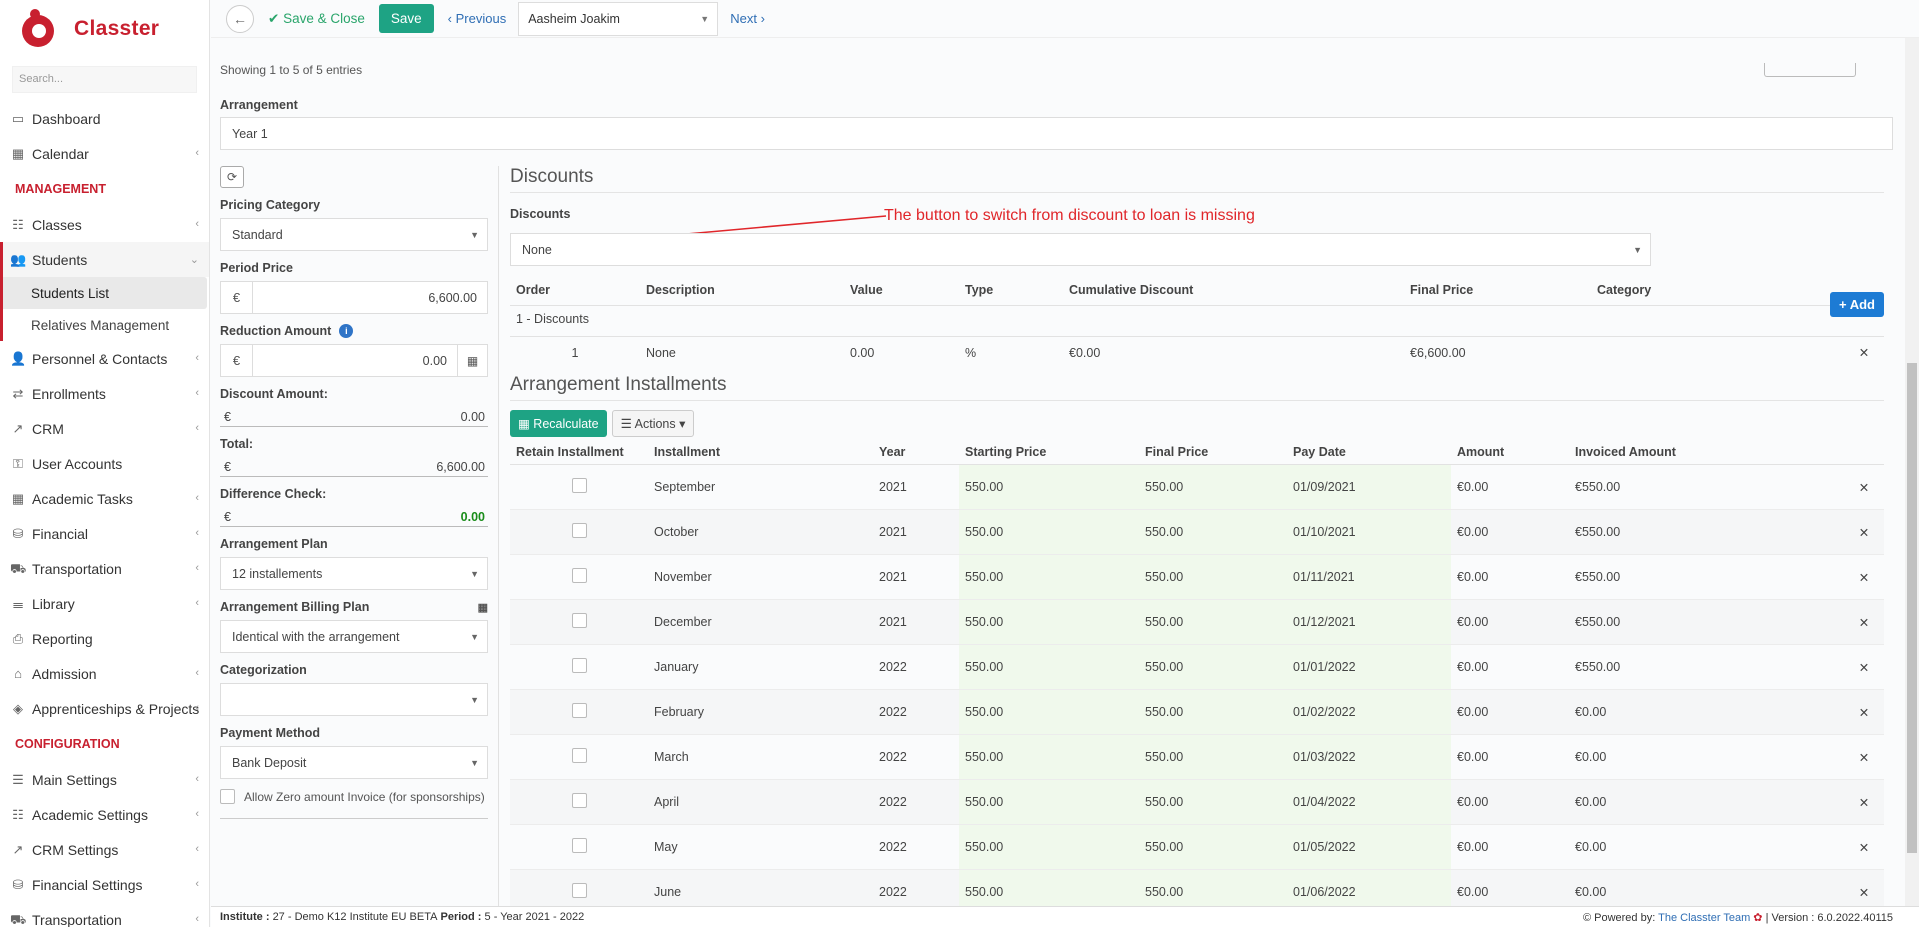 Image resolution: width=1919 pixels, height=927 pixels. What do you see at coordinates (104, 325) in the screenshot?
I see `sidebar-subitem-relatives-management: Relatives Management` at bounding box center [104, 325].